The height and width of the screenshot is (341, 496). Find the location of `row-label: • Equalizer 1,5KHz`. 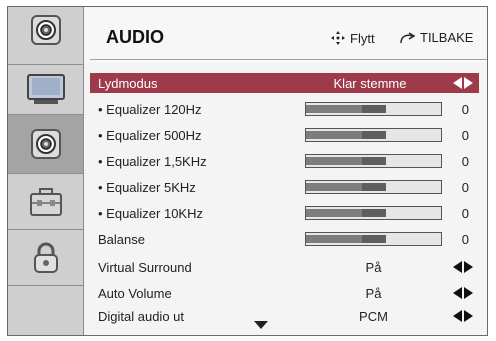

row-label: • Equalizer 1,5KHz is located at coordinates (152, 161).